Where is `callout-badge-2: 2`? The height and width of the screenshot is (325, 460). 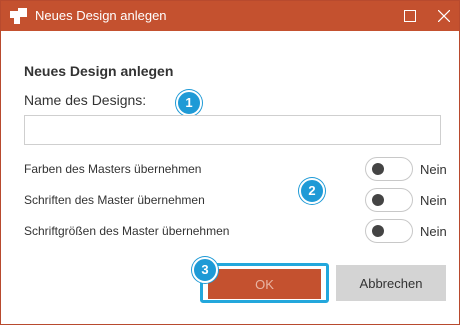
callout-badge-2: 2 is located at coordinates (312, 191).